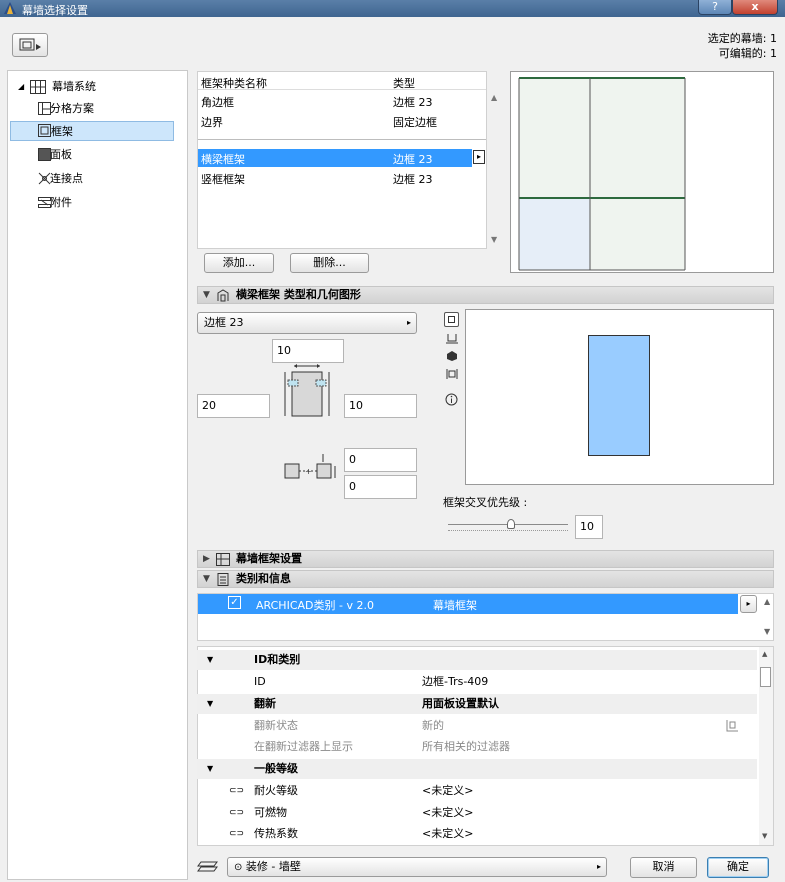  I want to click on nav-root: ◢ 幕墙系统, so click(98, 87).